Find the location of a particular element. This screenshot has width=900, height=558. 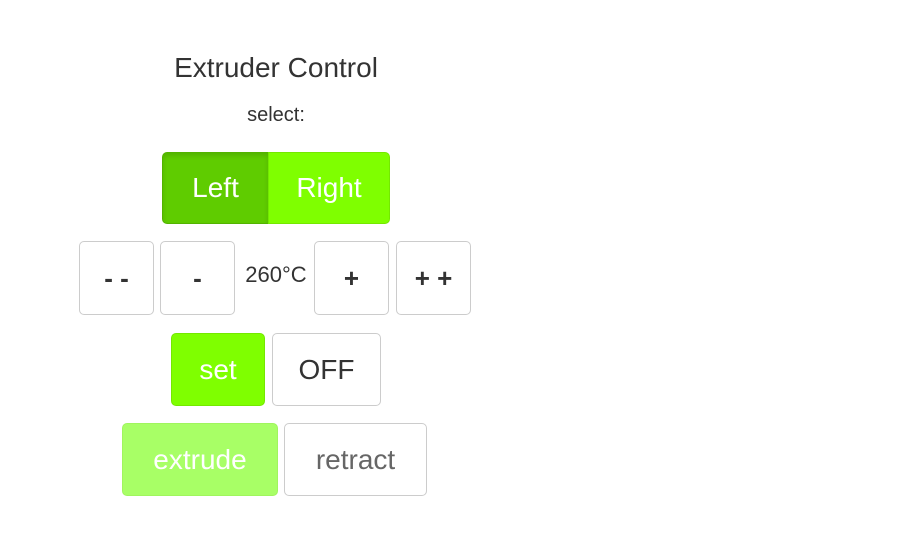

temperature-value: 260°C is located at coordinates (276, 274).